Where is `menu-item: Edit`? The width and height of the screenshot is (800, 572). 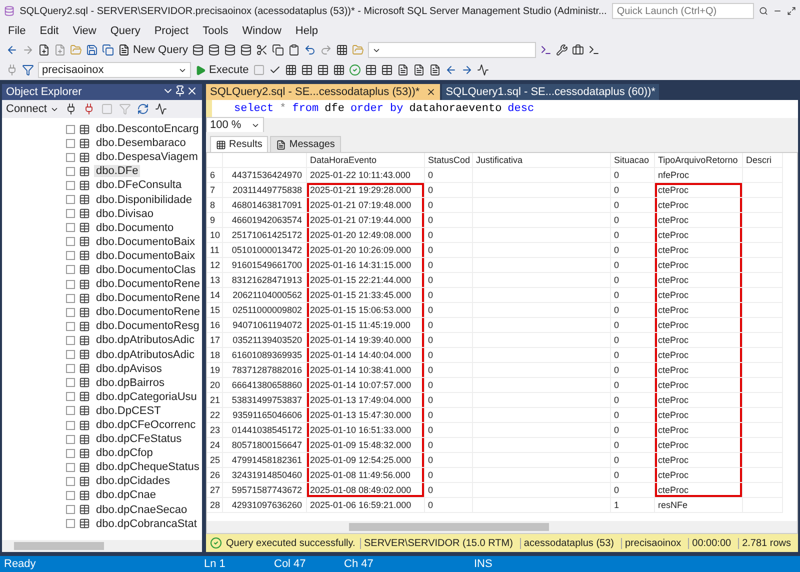
menu-item: Edit is located at coordinates (49, 31).